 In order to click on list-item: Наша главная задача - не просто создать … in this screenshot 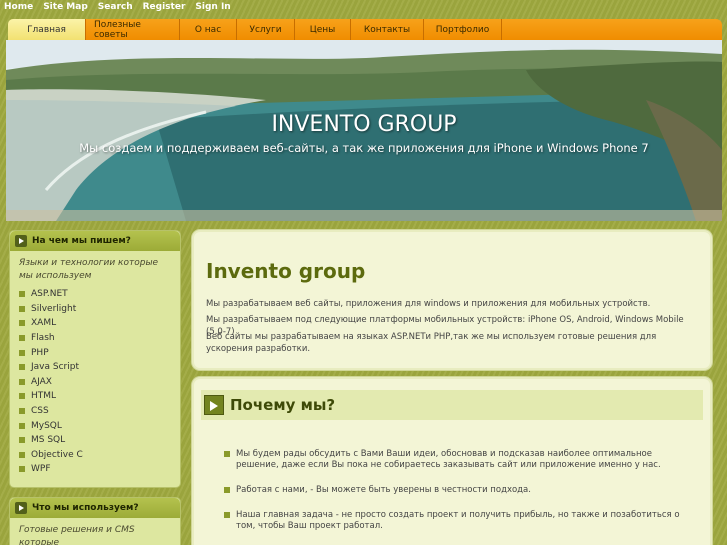, I will do `click(459, 521)`.